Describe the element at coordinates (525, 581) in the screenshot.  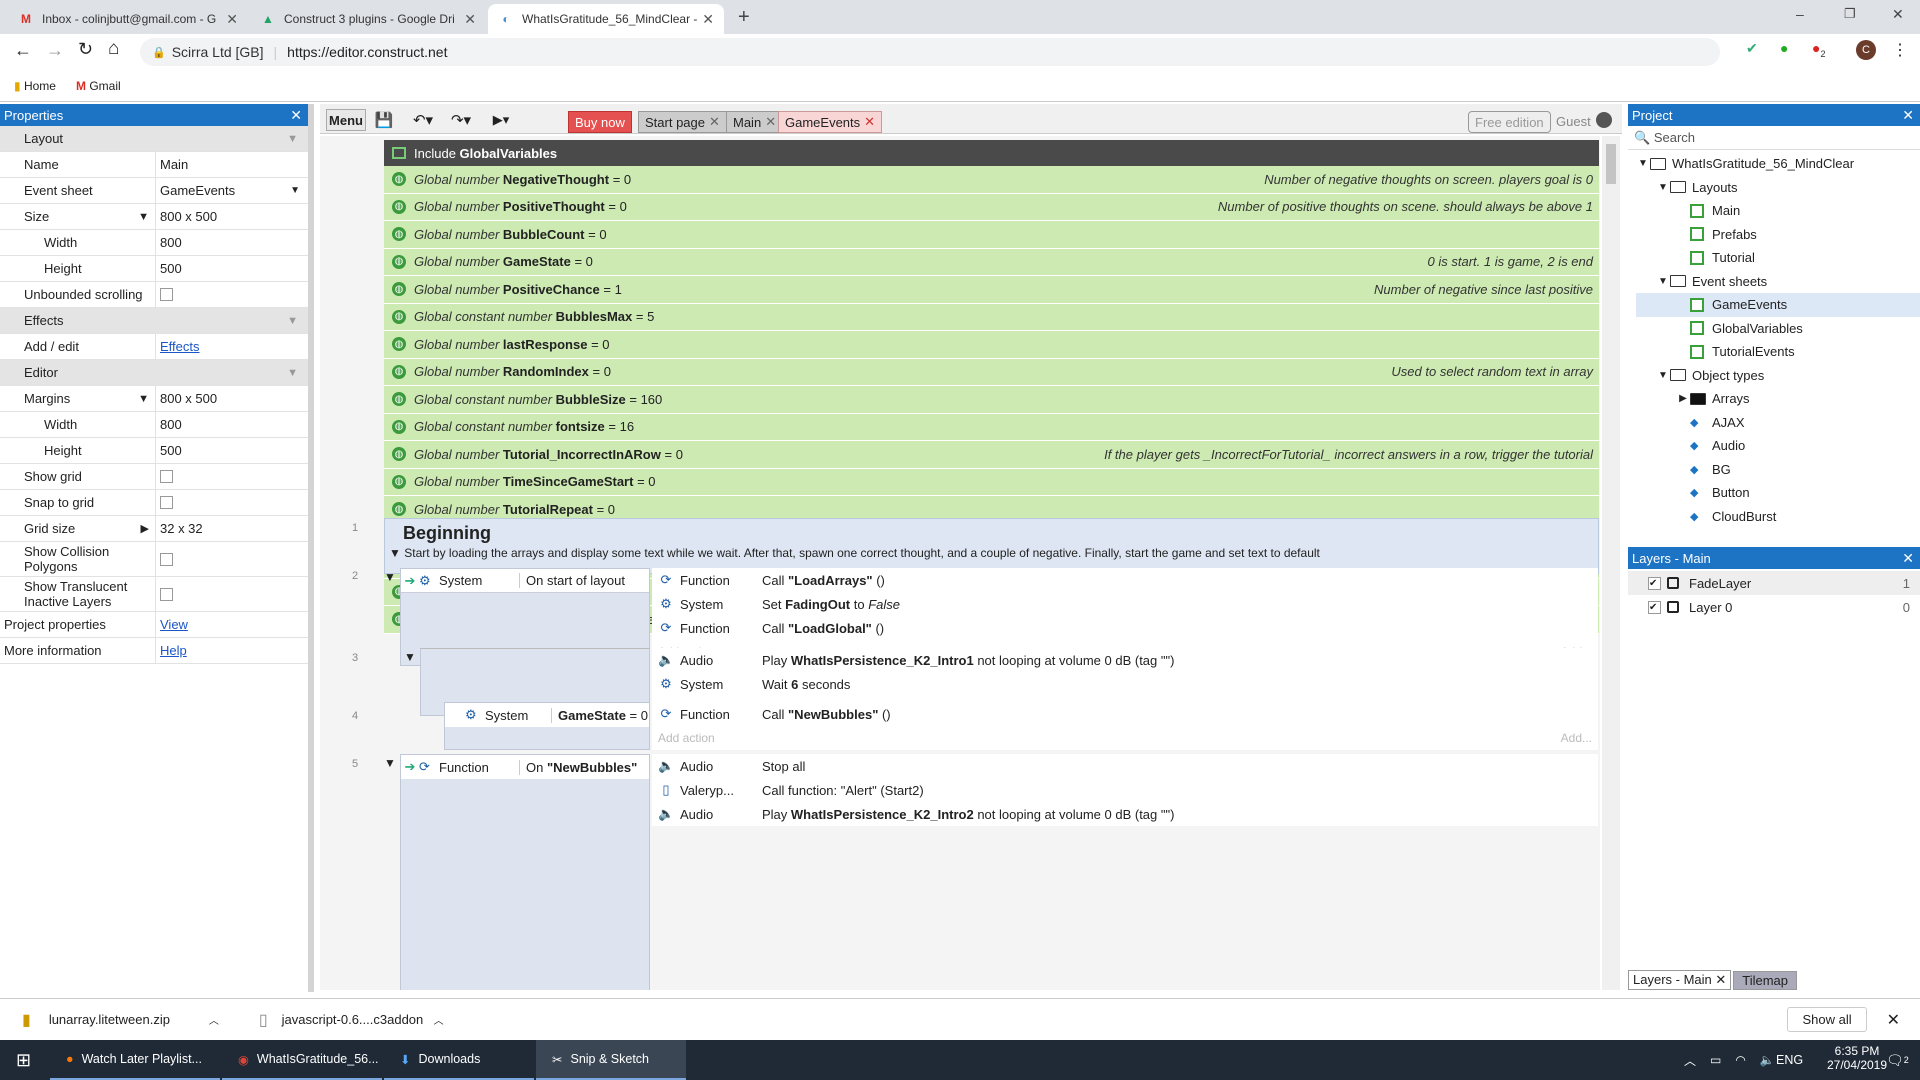
I see `condition-row: ➔ ⚙ System On start of layout` at that location.